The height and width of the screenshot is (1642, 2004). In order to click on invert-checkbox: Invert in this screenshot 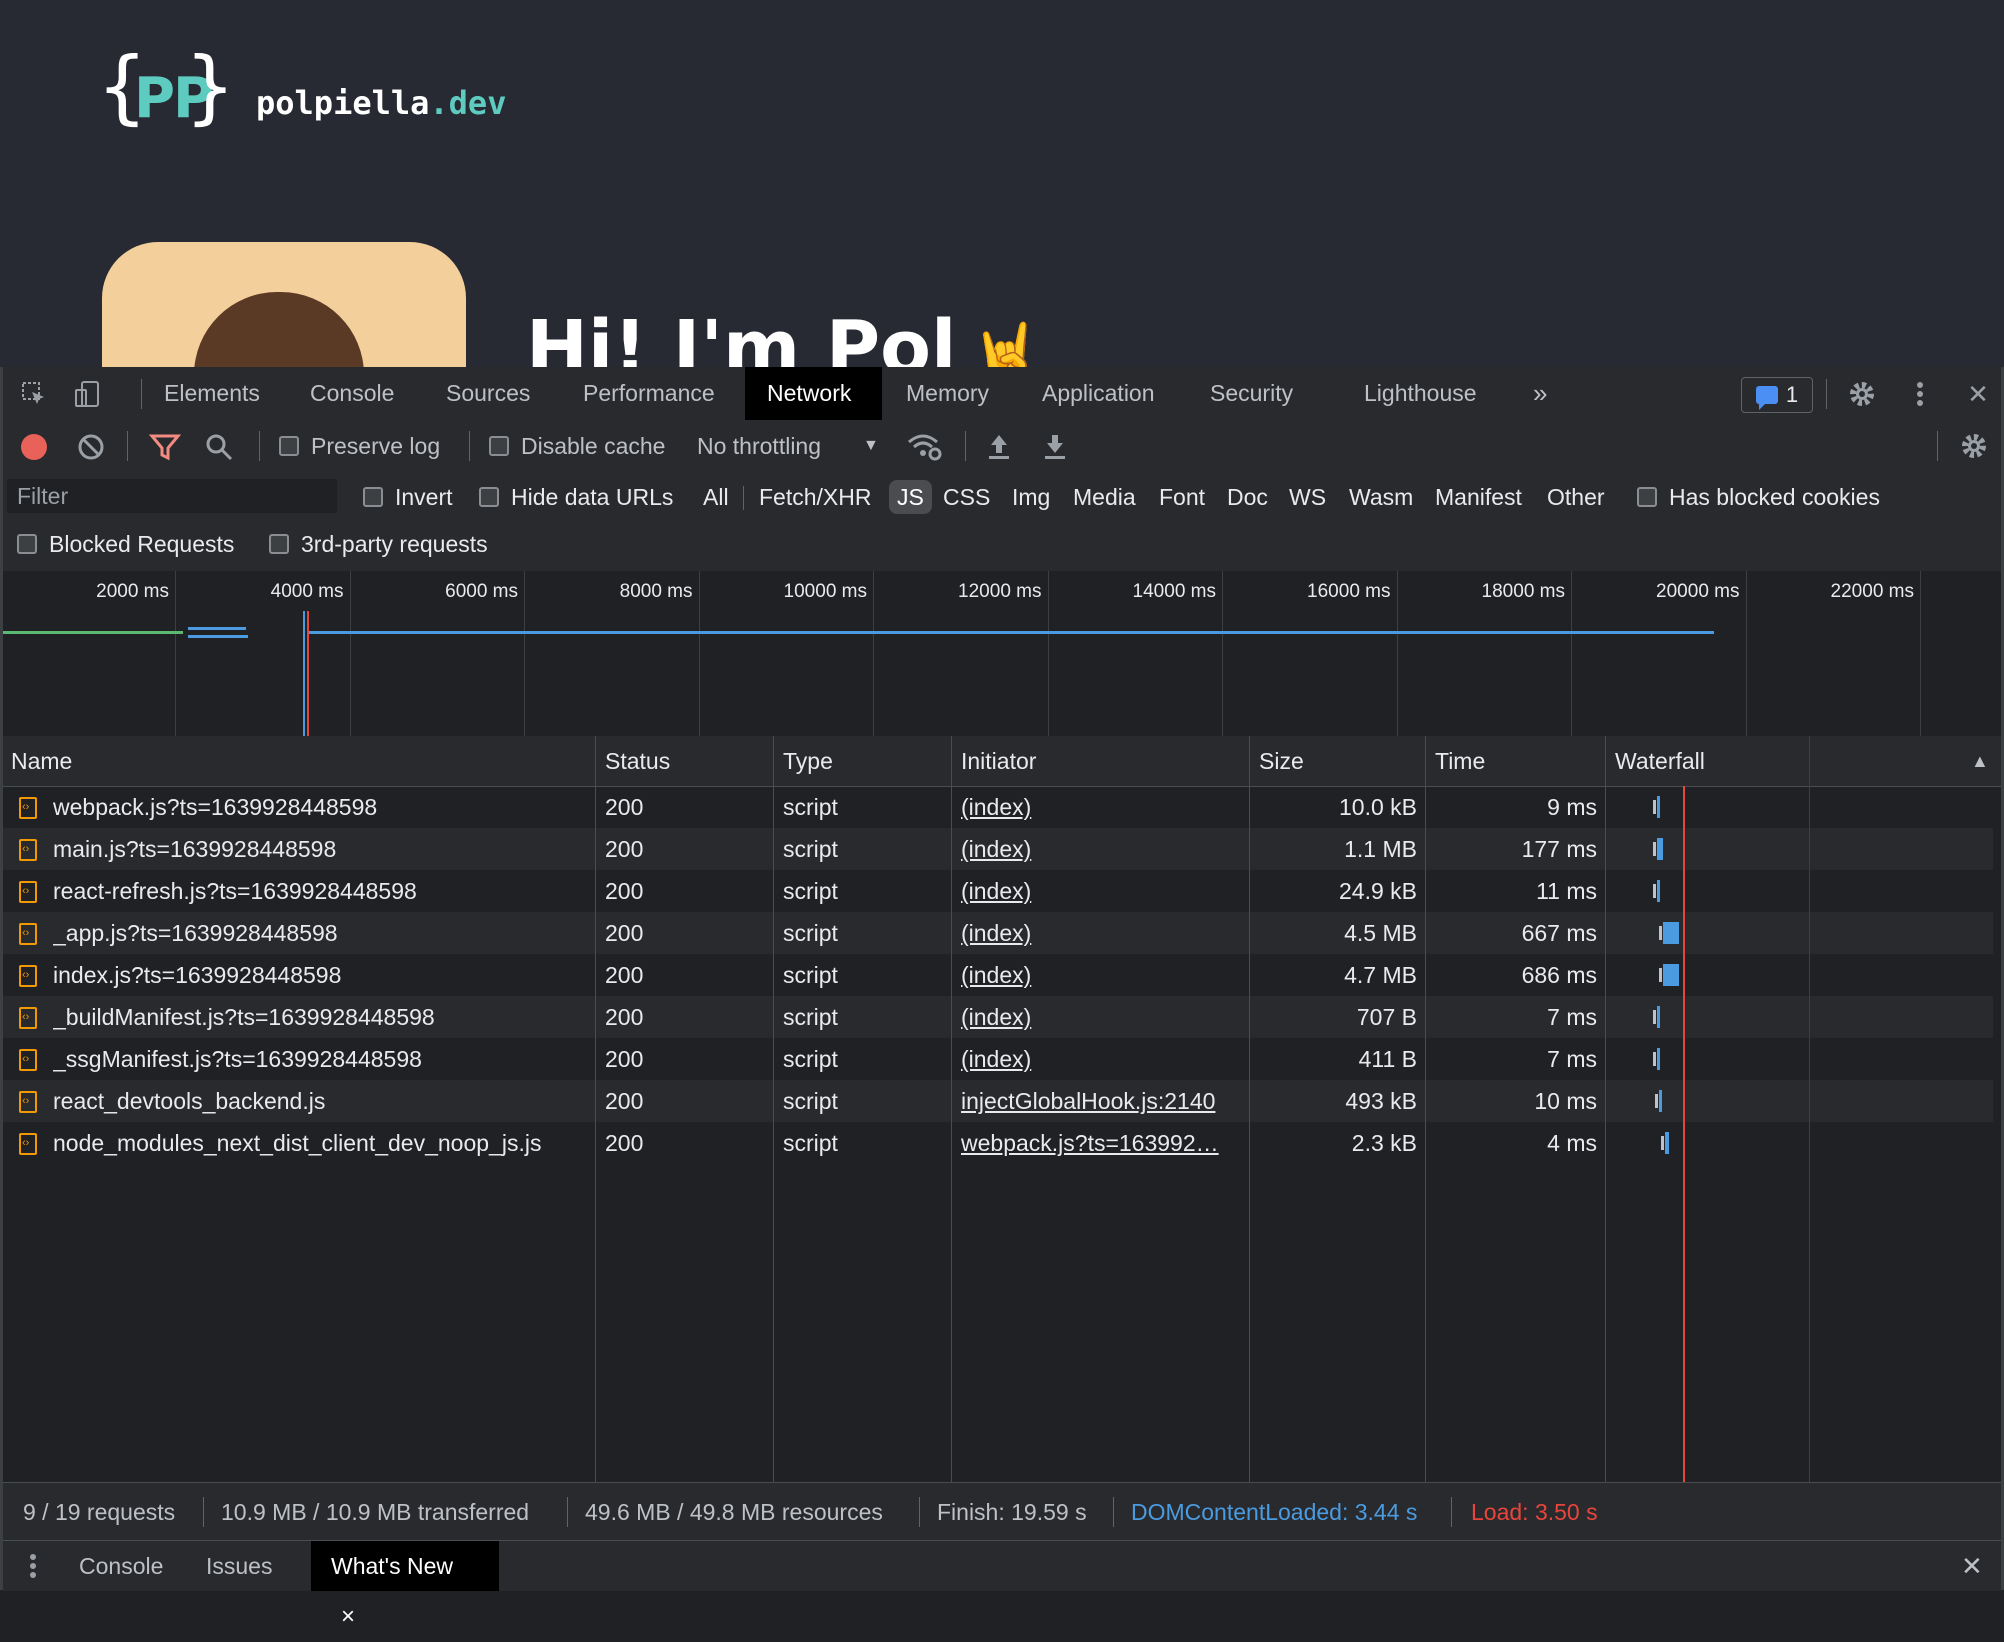, I will do `click(408, 497)`.